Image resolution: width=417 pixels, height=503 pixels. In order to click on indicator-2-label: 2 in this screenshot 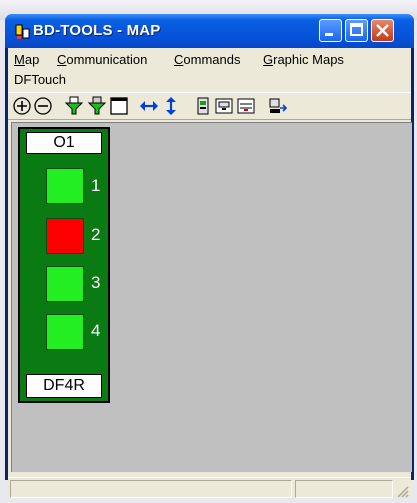, I will do `click(96, 234)`.